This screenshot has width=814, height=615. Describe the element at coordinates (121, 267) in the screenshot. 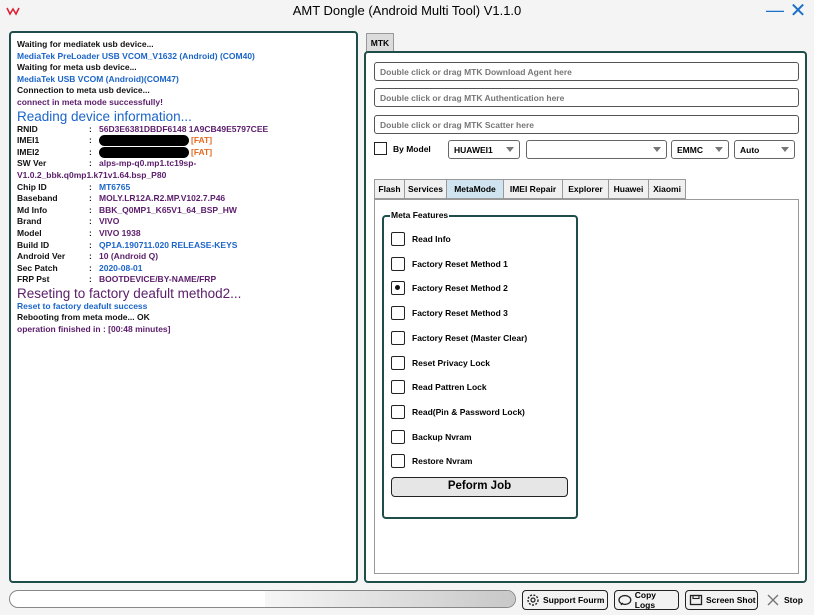

I see `log-field-value: 2020-08-01` at that location.